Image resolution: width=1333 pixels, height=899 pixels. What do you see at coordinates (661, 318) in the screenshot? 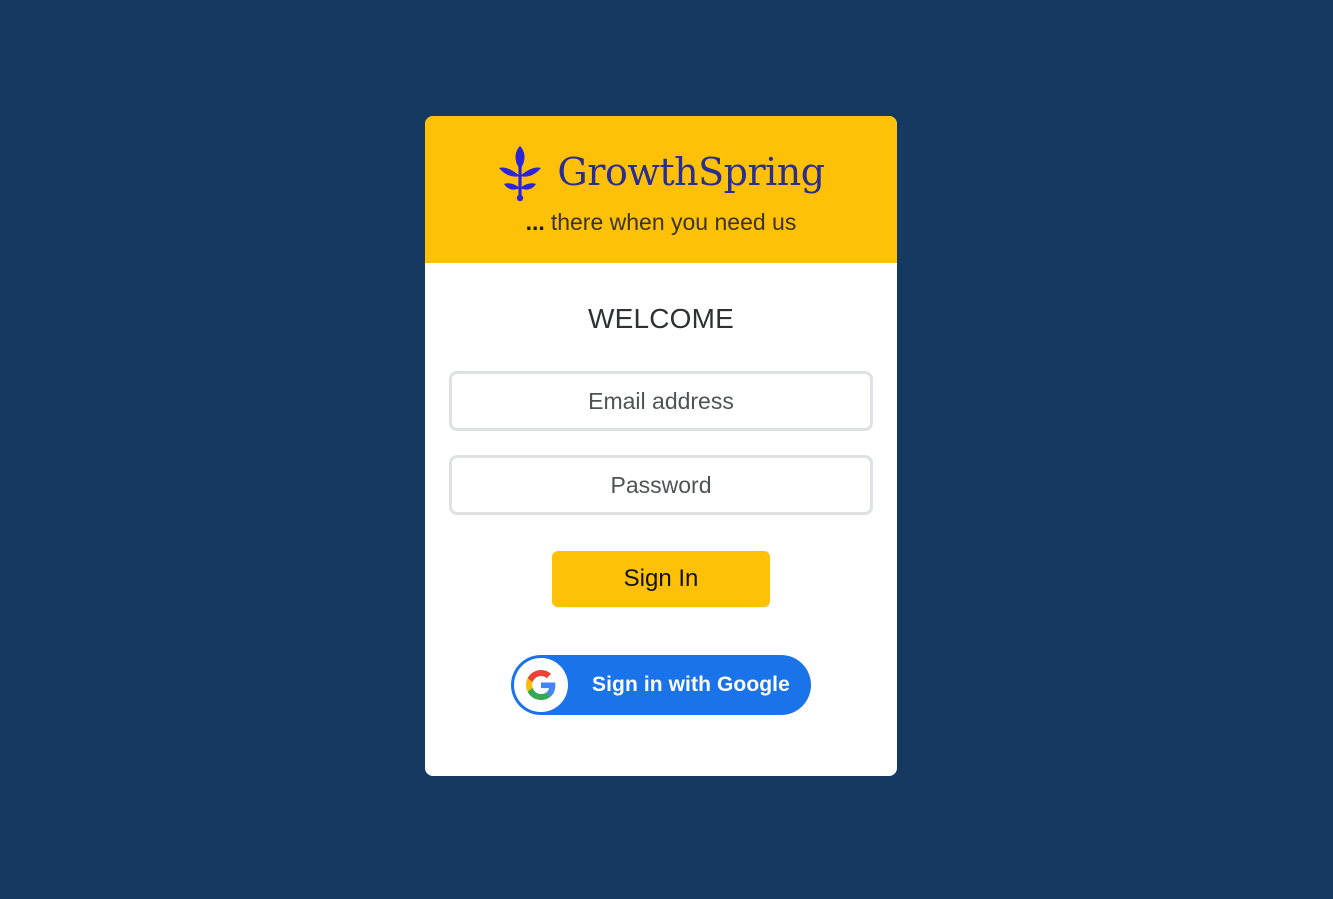
I see `welcome-title: WELCOME` at bounding box center [661, 318].